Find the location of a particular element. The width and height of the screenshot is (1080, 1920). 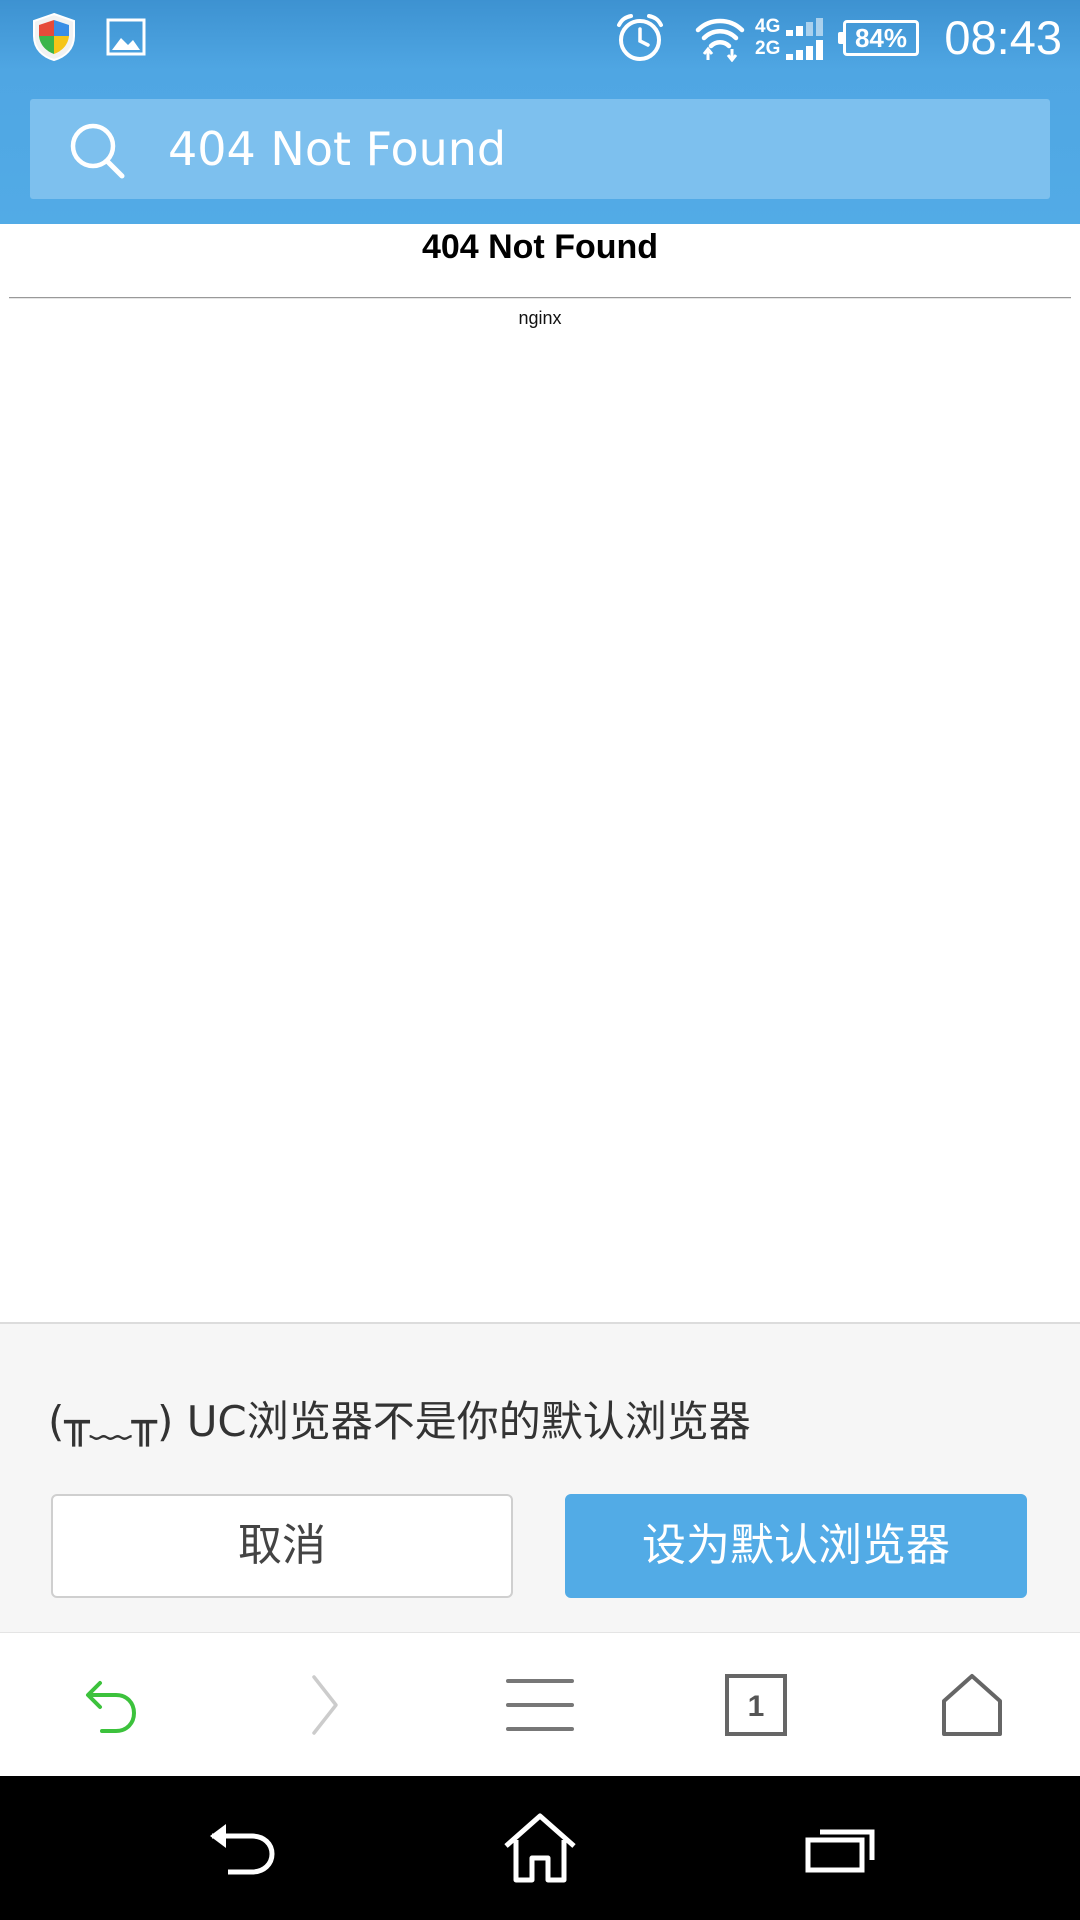

nav-home-button is located at coordinates (540, 1848).